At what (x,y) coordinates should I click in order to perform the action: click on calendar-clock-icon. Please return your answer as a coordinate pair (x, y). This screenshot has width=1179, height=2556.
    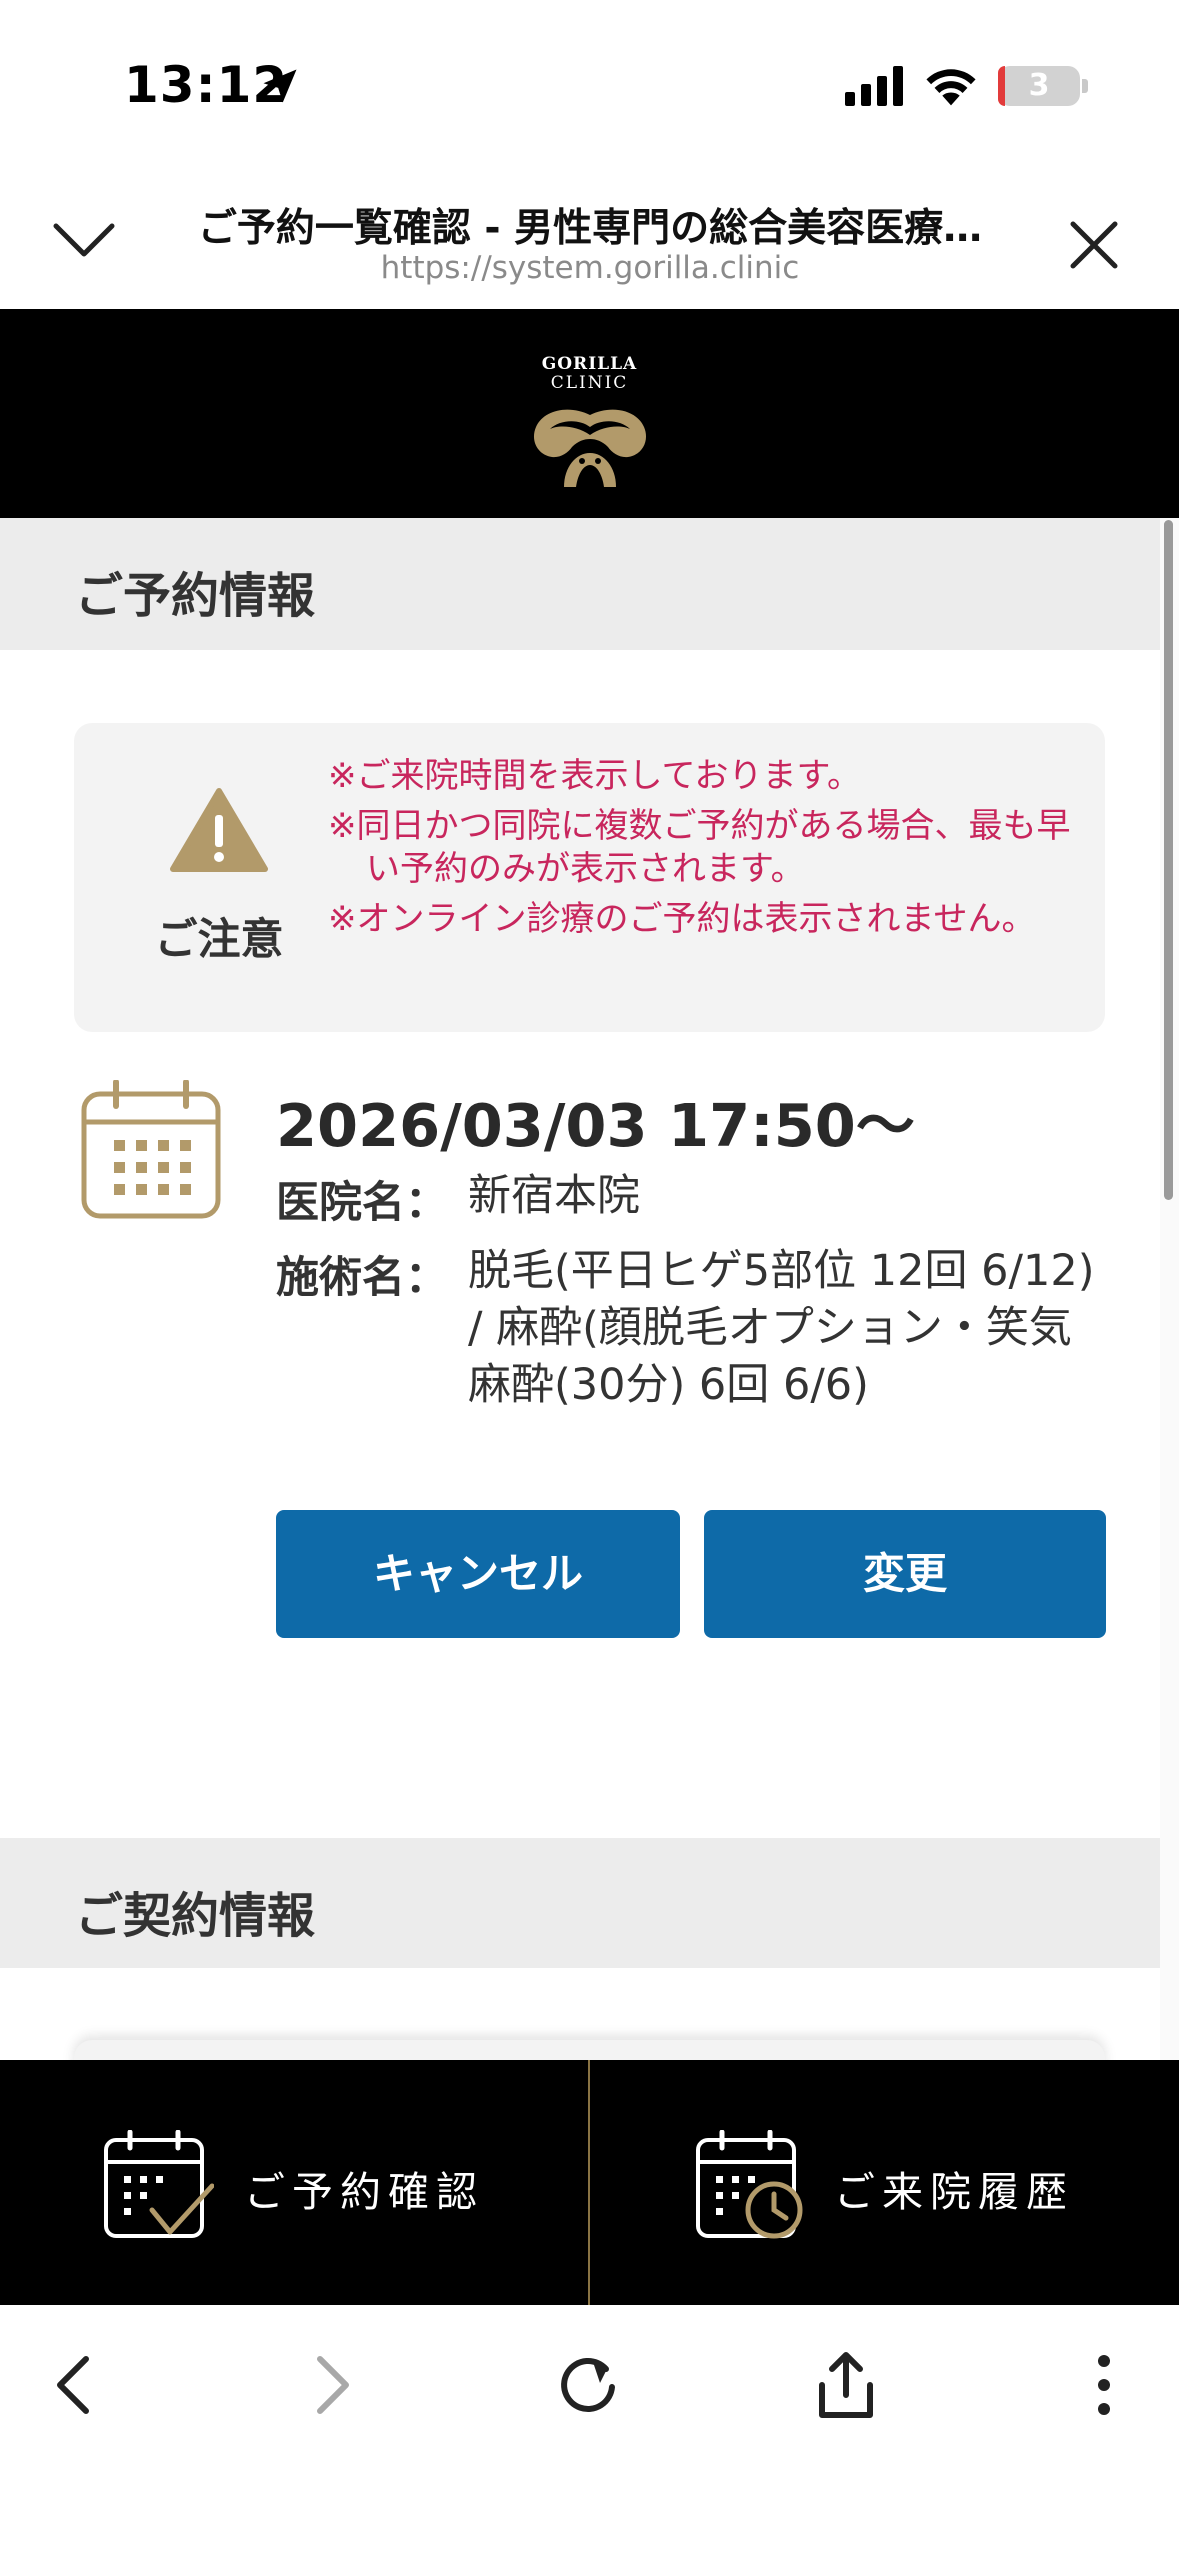
    Looking at the image, I should click on (749, 2184).